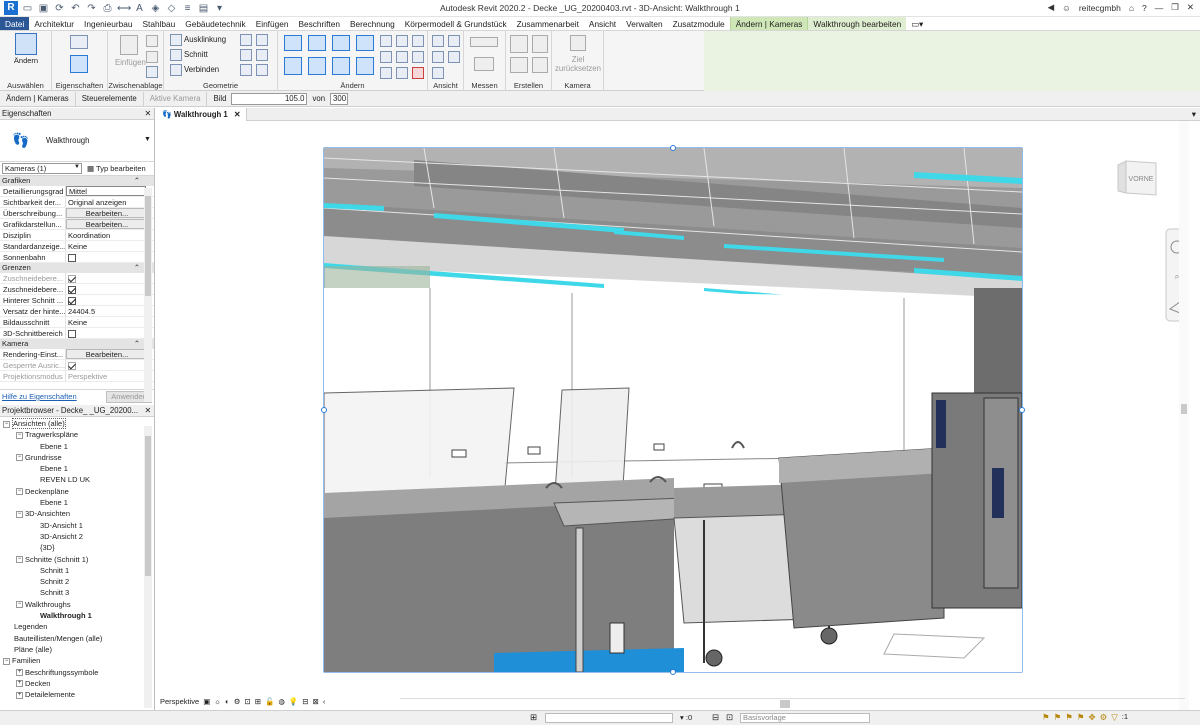  I want to click on tree-node: 3D-Ansicht 1, so click(78, 525).